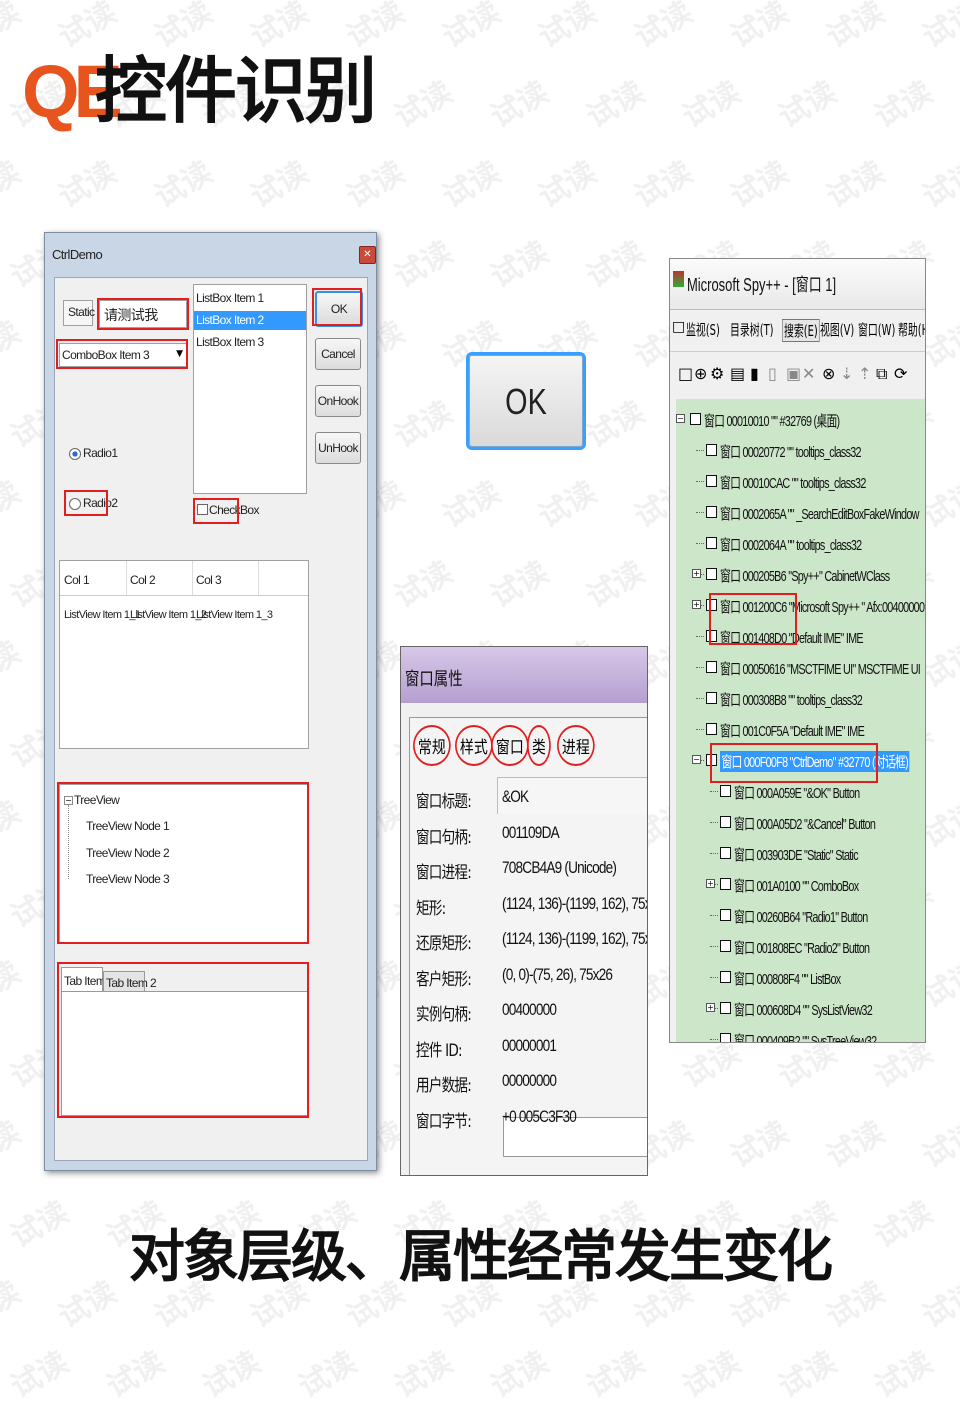 Image resolution: width=960 pixels, height=1406 pixels. What do you see at coordinates (800, 792) in the screenshot?
I see `tree-node: 窗口 000A059E "&OK" Button` at bounding box center [800, 792].